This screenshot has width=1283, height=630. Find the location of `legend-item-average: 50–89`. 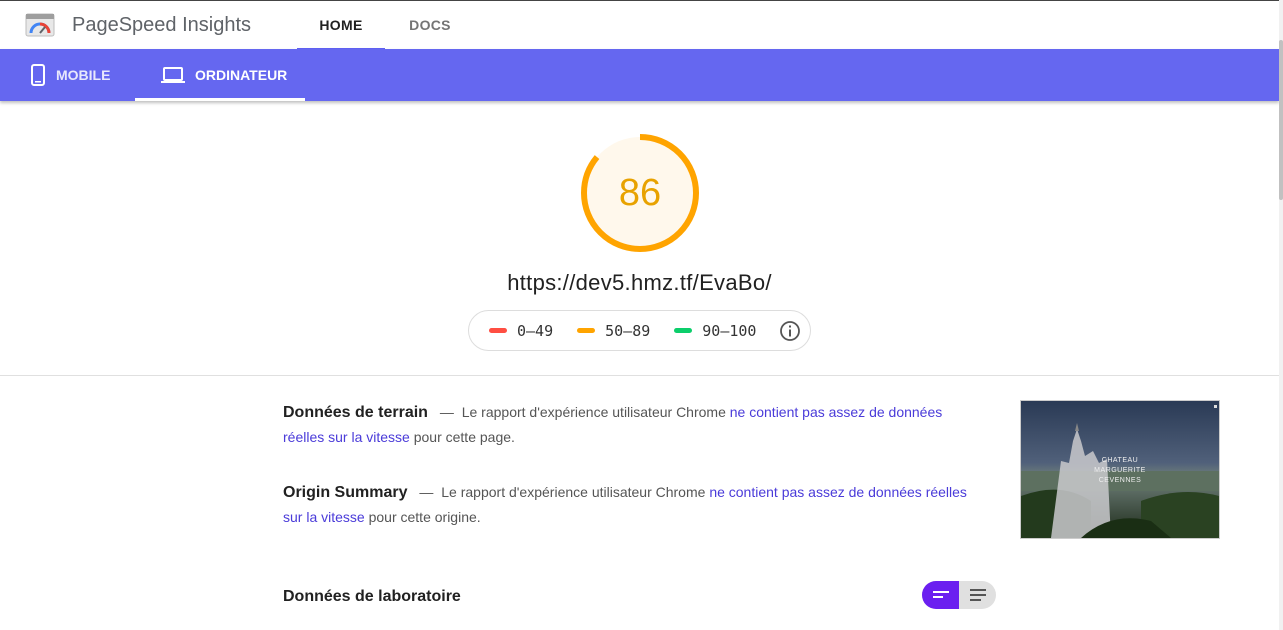

legend-item-average: 50–89 is located at coordinates (613, 331).